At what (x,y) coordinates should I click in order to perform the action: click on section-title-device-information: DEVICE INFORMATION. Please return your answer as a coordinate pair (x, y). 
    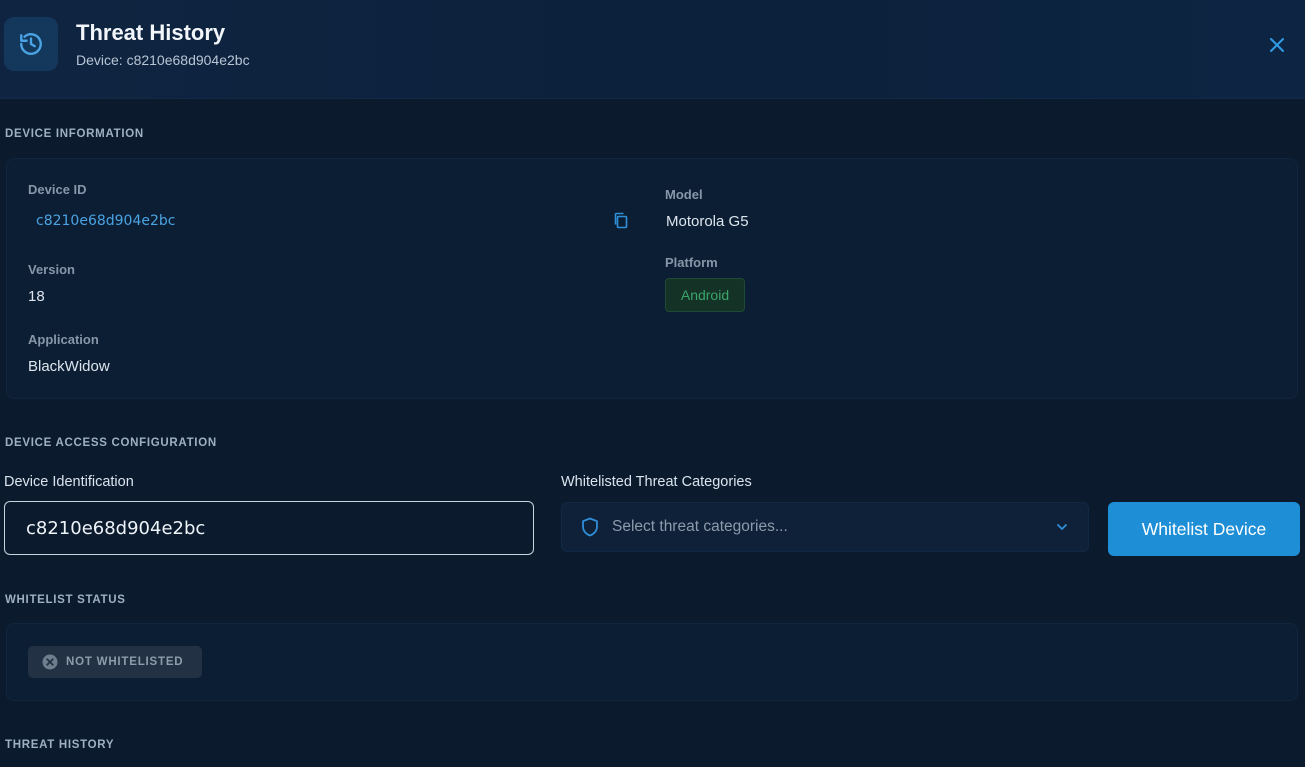
    Looking at the image, I should click on (74, 134).